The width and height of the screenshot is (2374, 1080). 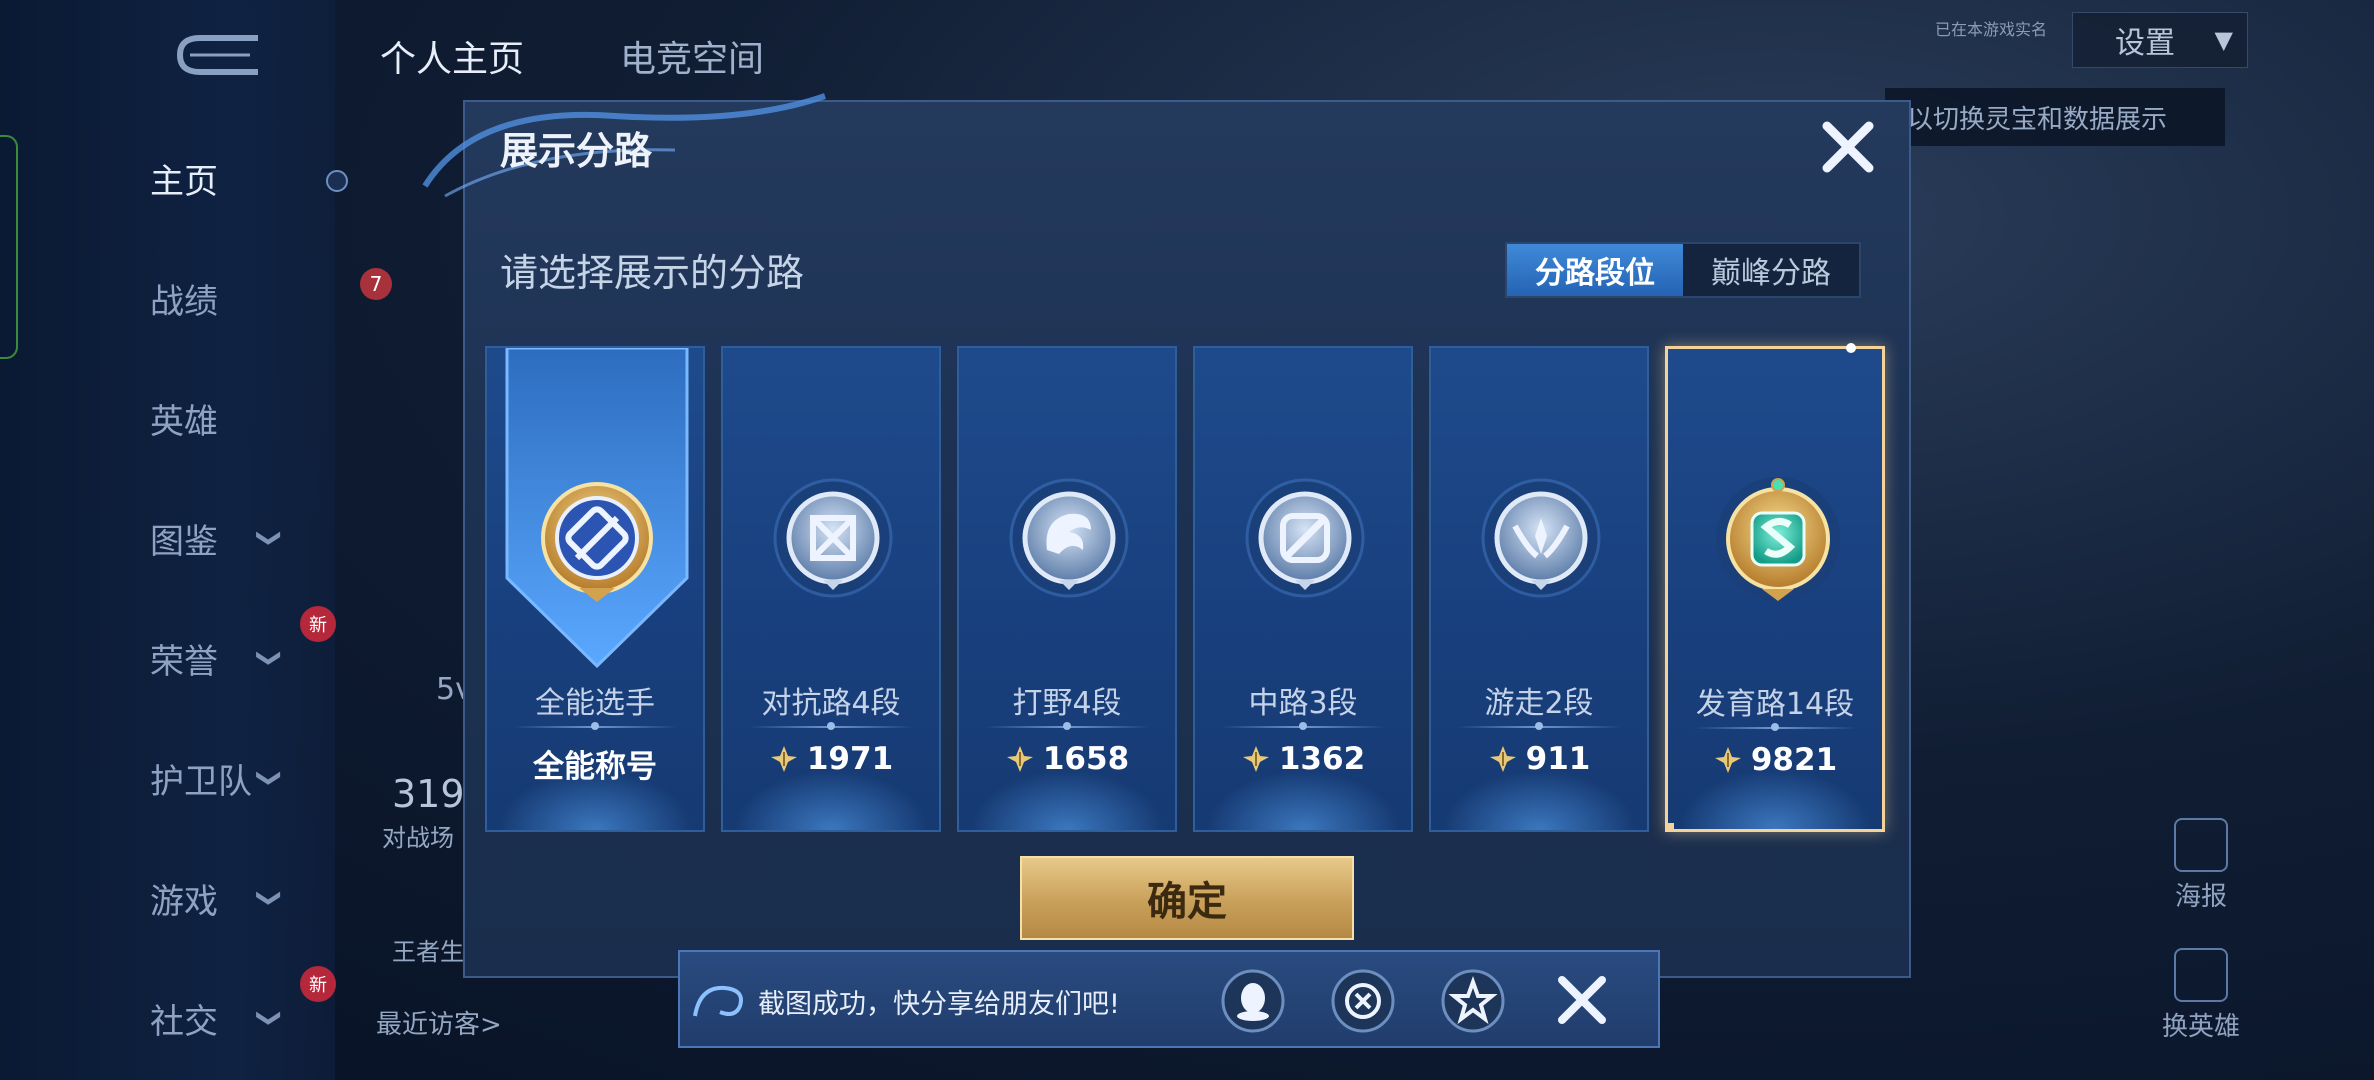 I want to click on match-count: 319, so click(x=428, y=794).